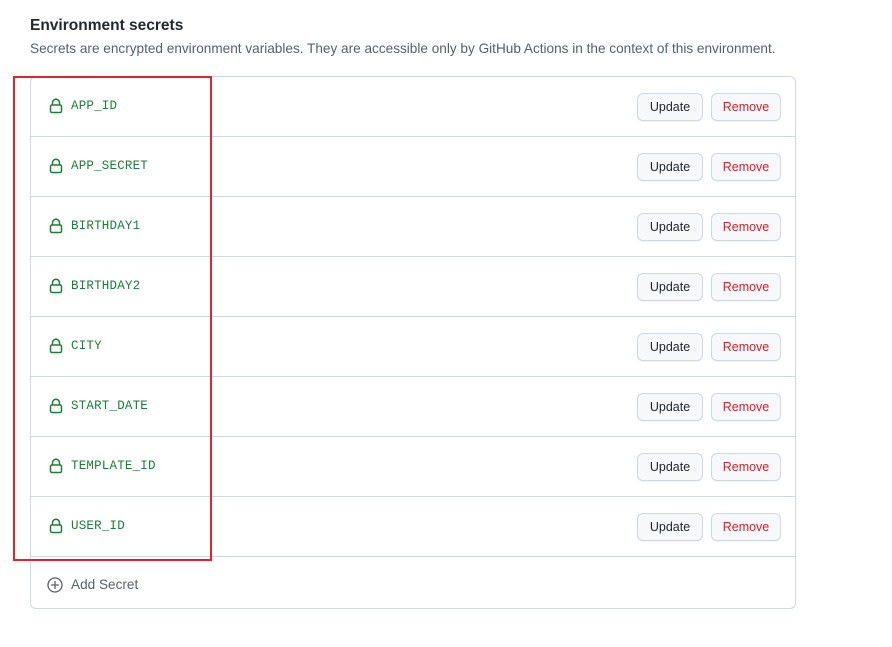 The width and height of the screenshot is (892, 647). What do you see at coordinates (413, 167) in the screenshot?
I see `secret-row: APP_SECRET Update Remove` at bounding box center [413, 167].